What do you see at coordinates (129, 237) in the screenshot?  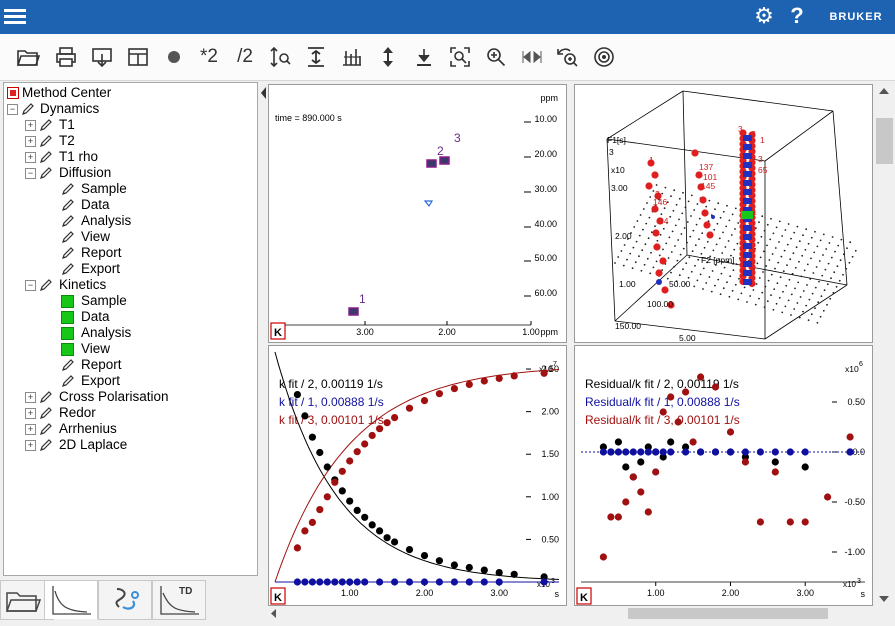 I see `tree-item-diffusion-view: View` at bounding box center [129, 237].